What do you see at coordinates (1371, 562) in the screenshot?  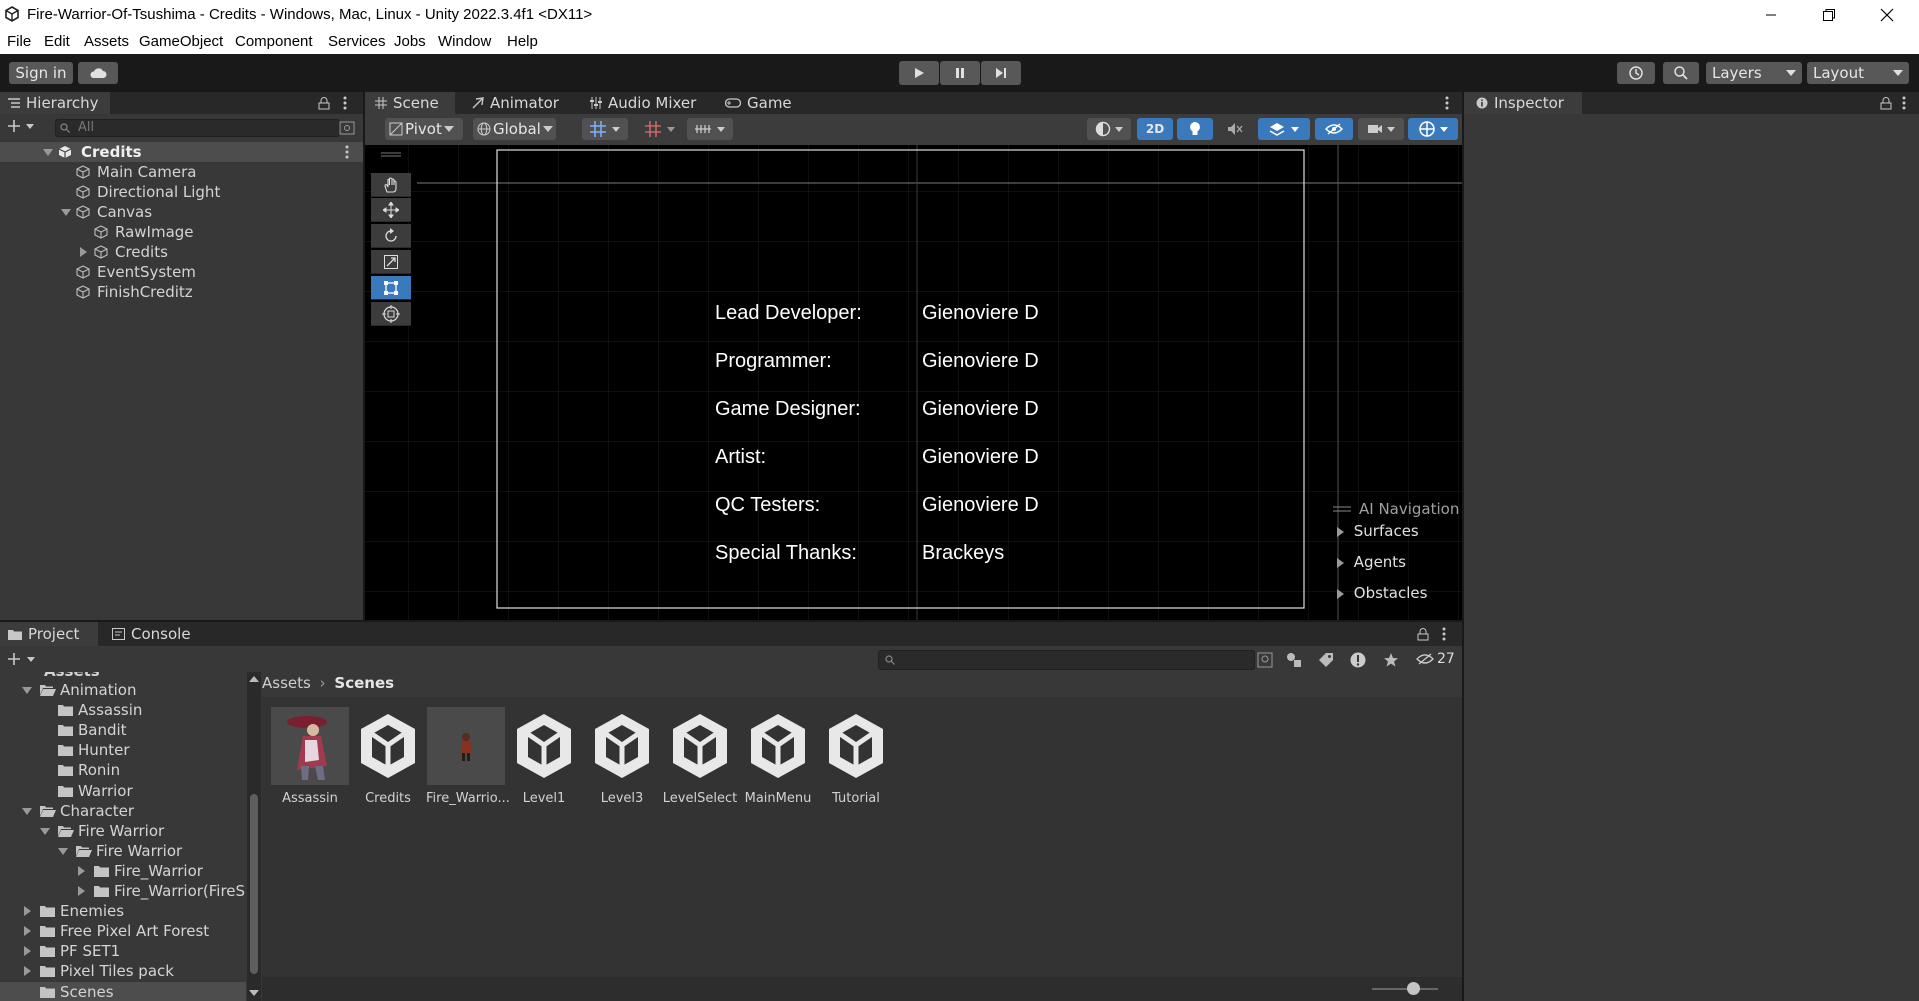 I see `ai-nav-item-agents: Agents` at bounding box center [1371, 562].